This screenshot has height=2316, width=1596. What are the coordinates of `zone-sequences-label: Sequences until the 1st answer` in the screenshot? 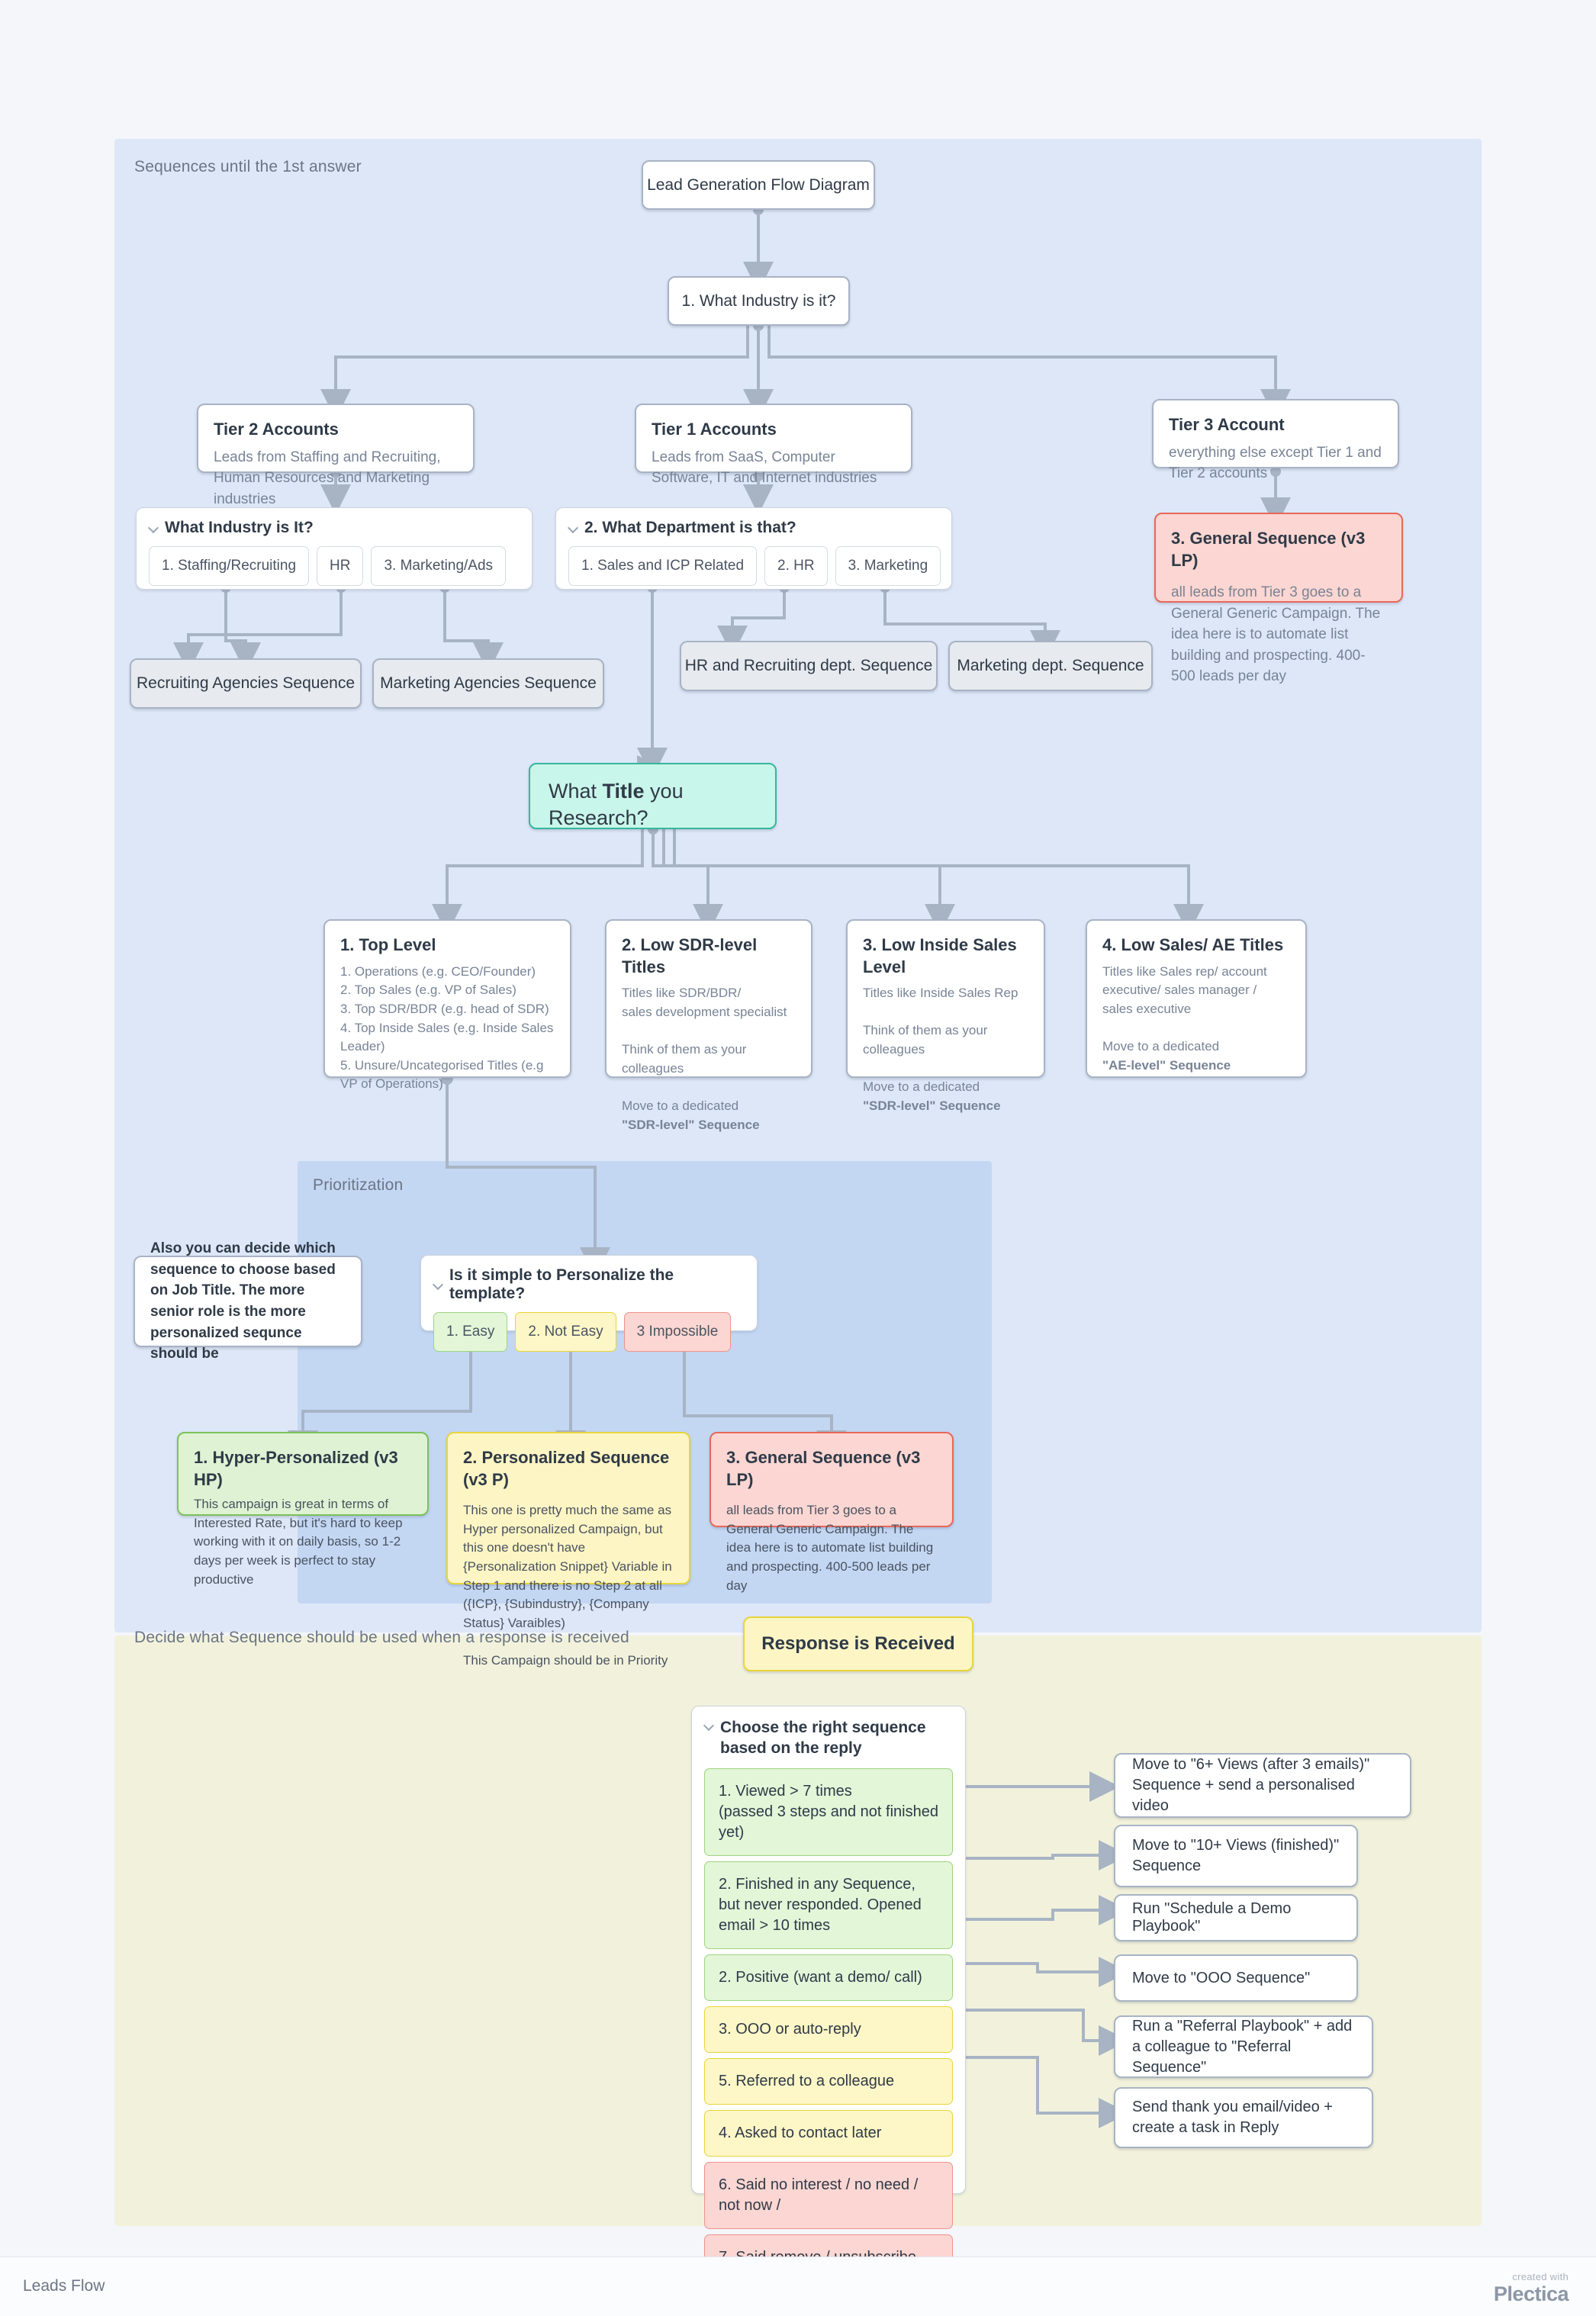 It's located at (248, 166).